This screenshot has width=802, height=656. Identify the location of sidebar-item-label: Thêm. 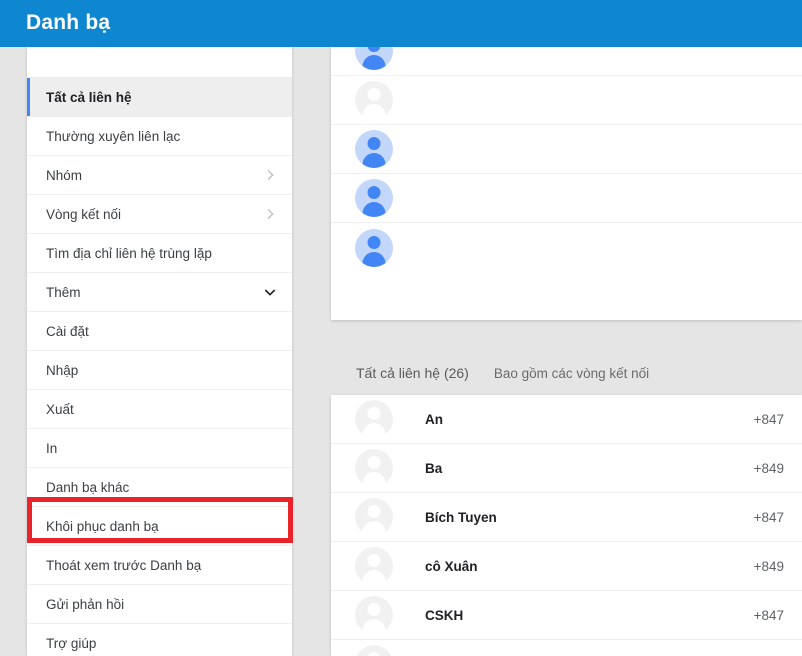
(63, 292).